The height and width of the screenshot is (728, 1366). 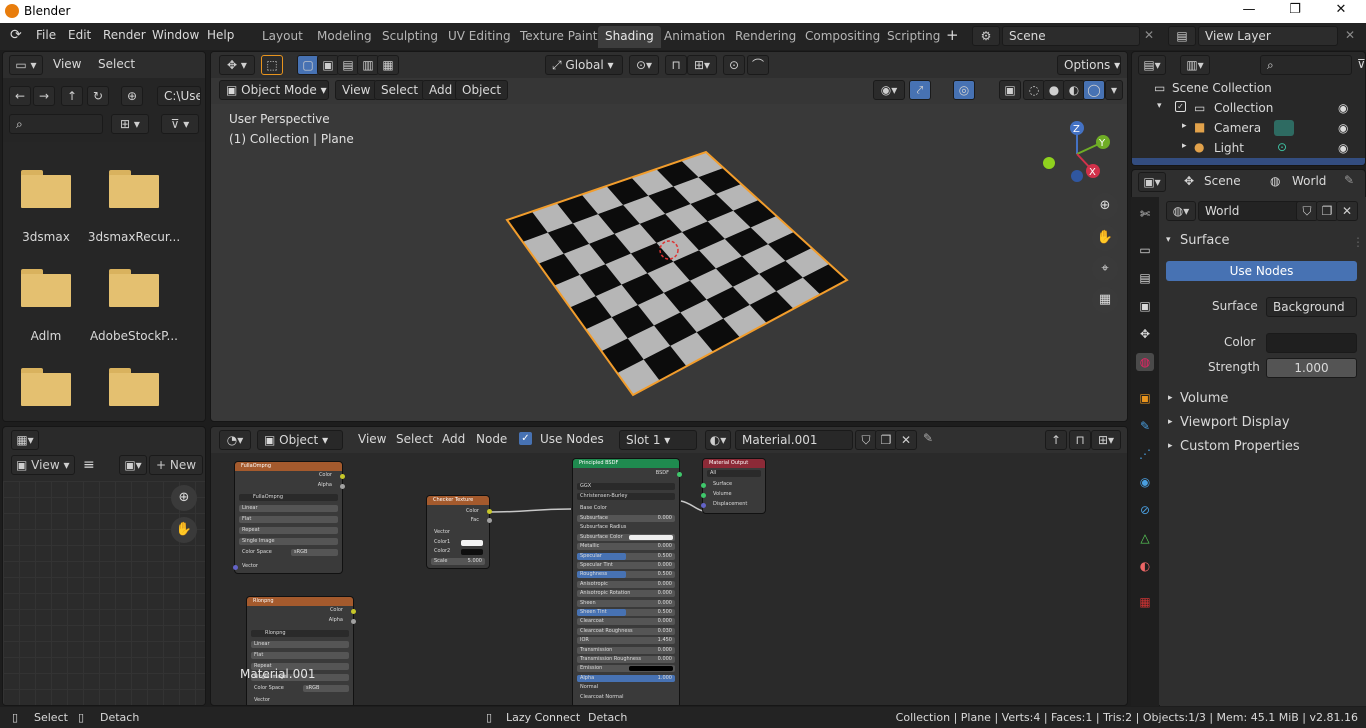 What do you see at coordinates (348, 65) in the screenshot?
I see `select-mode-subtract-icon: ▤` at bounding box center [348, 65].